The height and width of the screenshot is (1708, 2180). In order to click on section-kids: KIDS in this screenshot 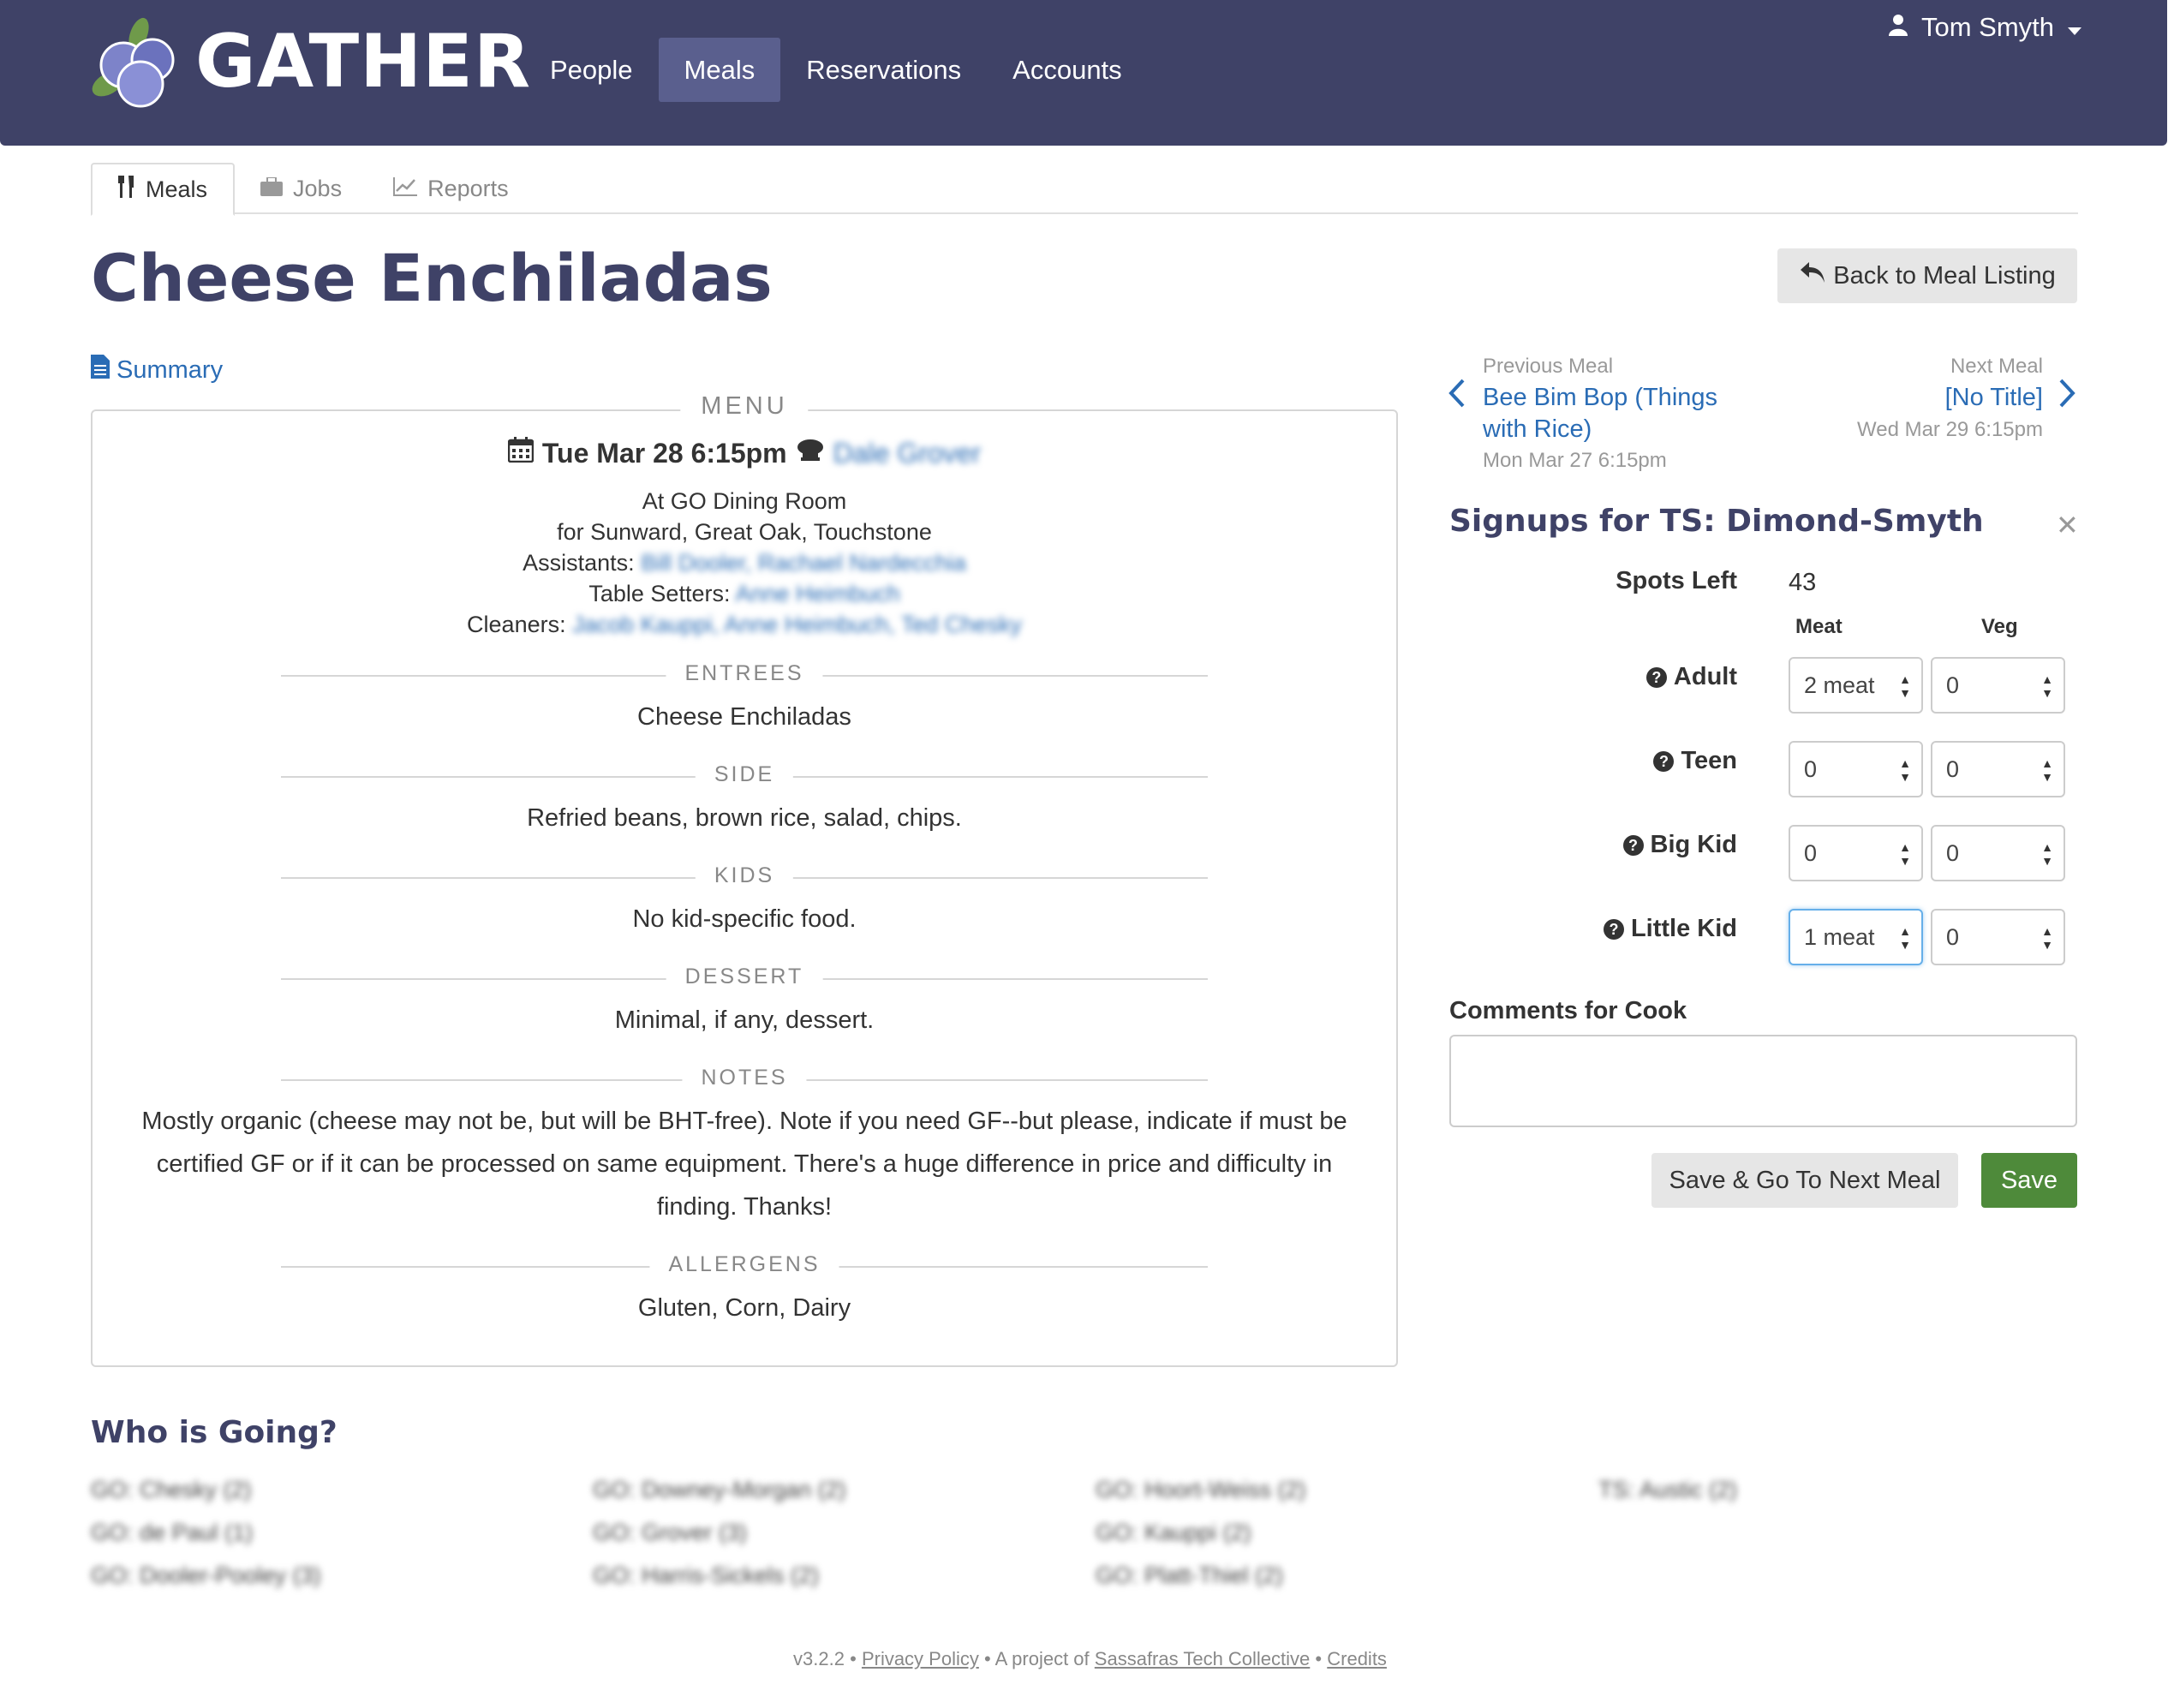, I will do `click(744, 876)`.